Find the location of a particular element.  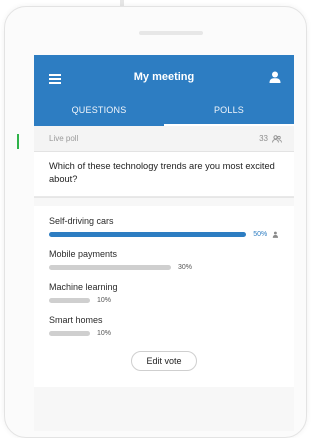

poll-option: Machine learning 10% is located at coordinates (164, 293).